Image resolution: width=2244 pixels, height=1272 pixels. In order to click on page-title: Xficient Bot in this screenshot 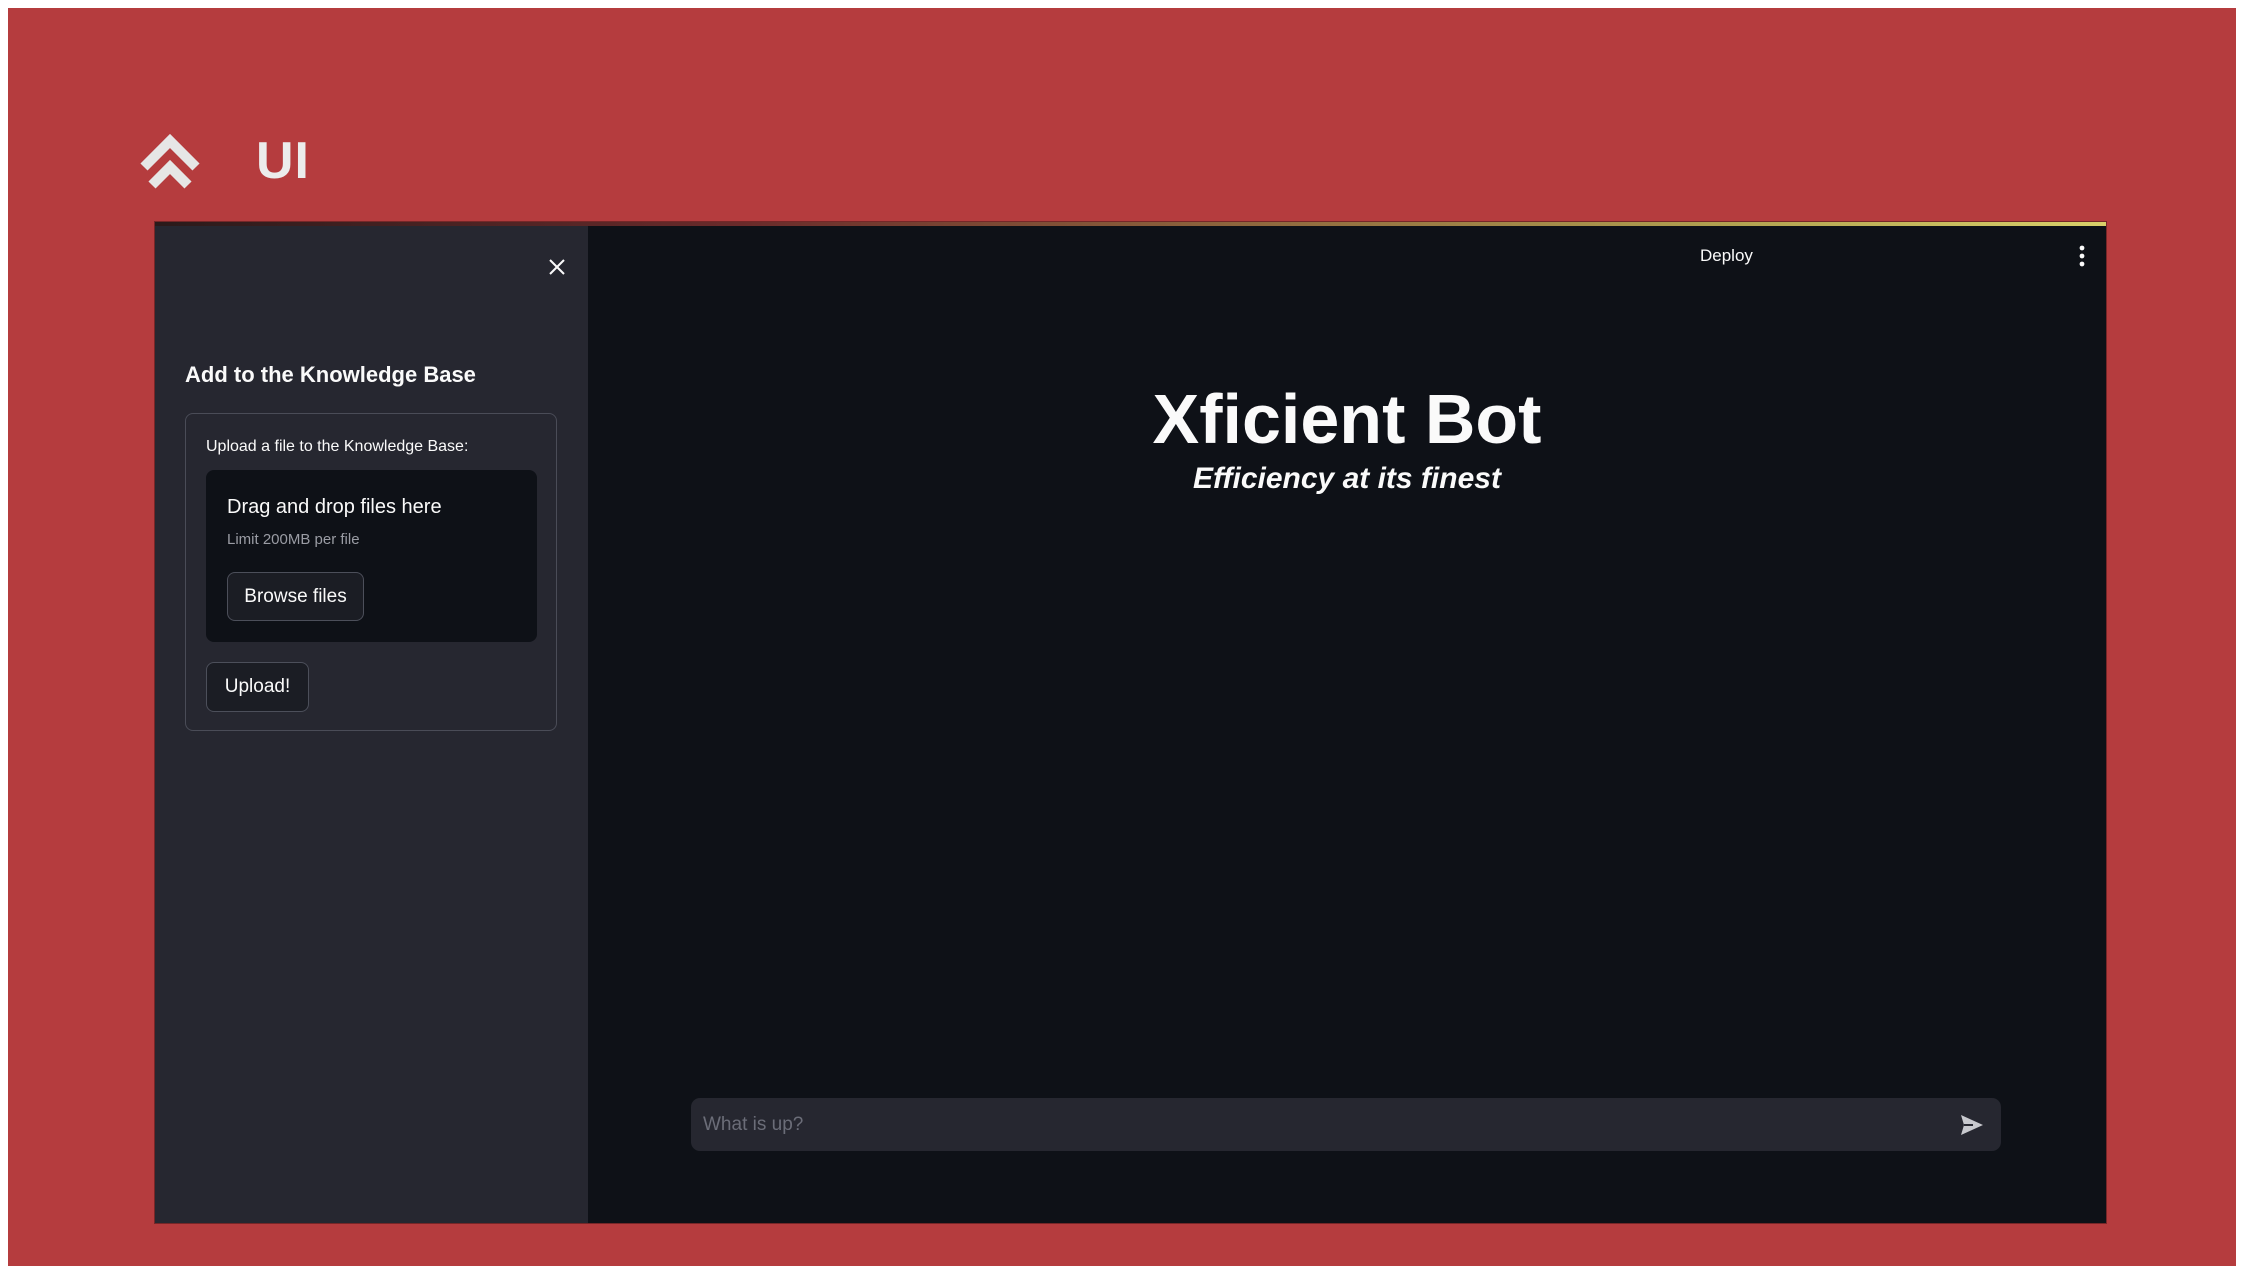, I will do `click(1347, 419)`.